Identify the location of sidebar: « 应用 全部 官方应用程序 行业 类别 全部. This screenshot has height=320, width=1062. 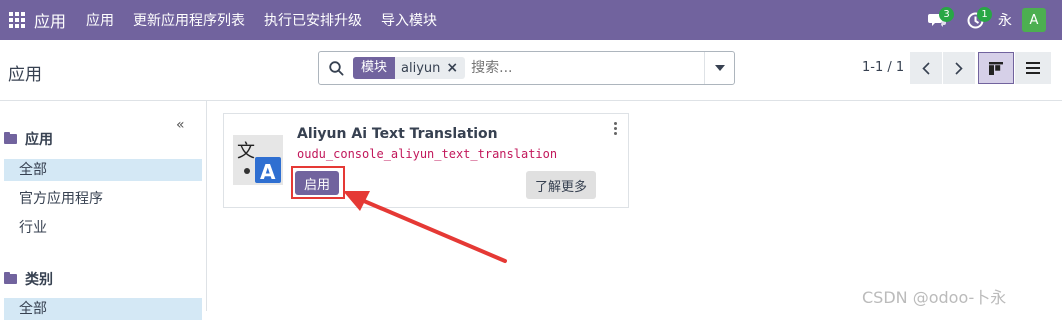
(103, 210).